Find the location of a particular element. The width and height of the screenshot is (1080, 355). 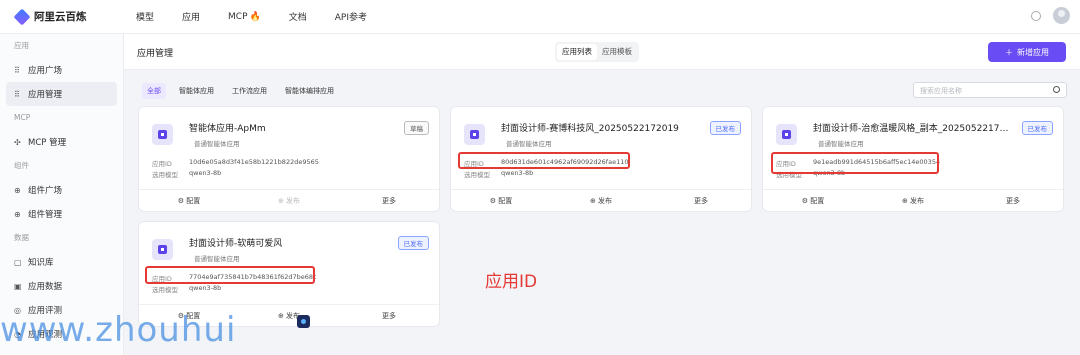

sidebar-item-component-manage: ⊕ 组件管理 is located at coordinates (61, 214).